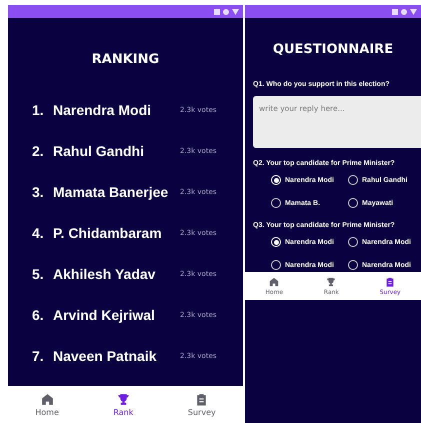 This screenshot has height=423, width=421. I want to click on rank-number: 3., so click(38, 192).